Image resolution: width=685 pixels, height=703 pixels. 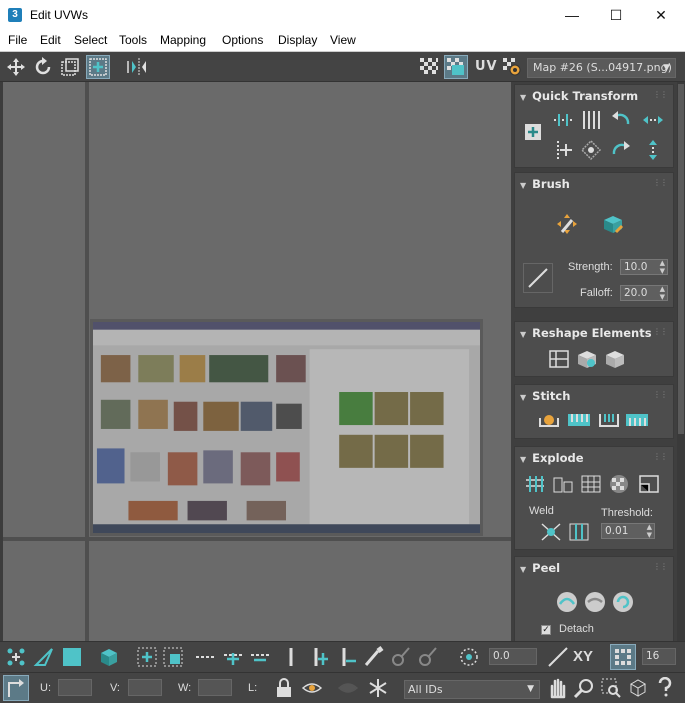 I want to click on loop-grow-icon, so click(x=233, y=657).